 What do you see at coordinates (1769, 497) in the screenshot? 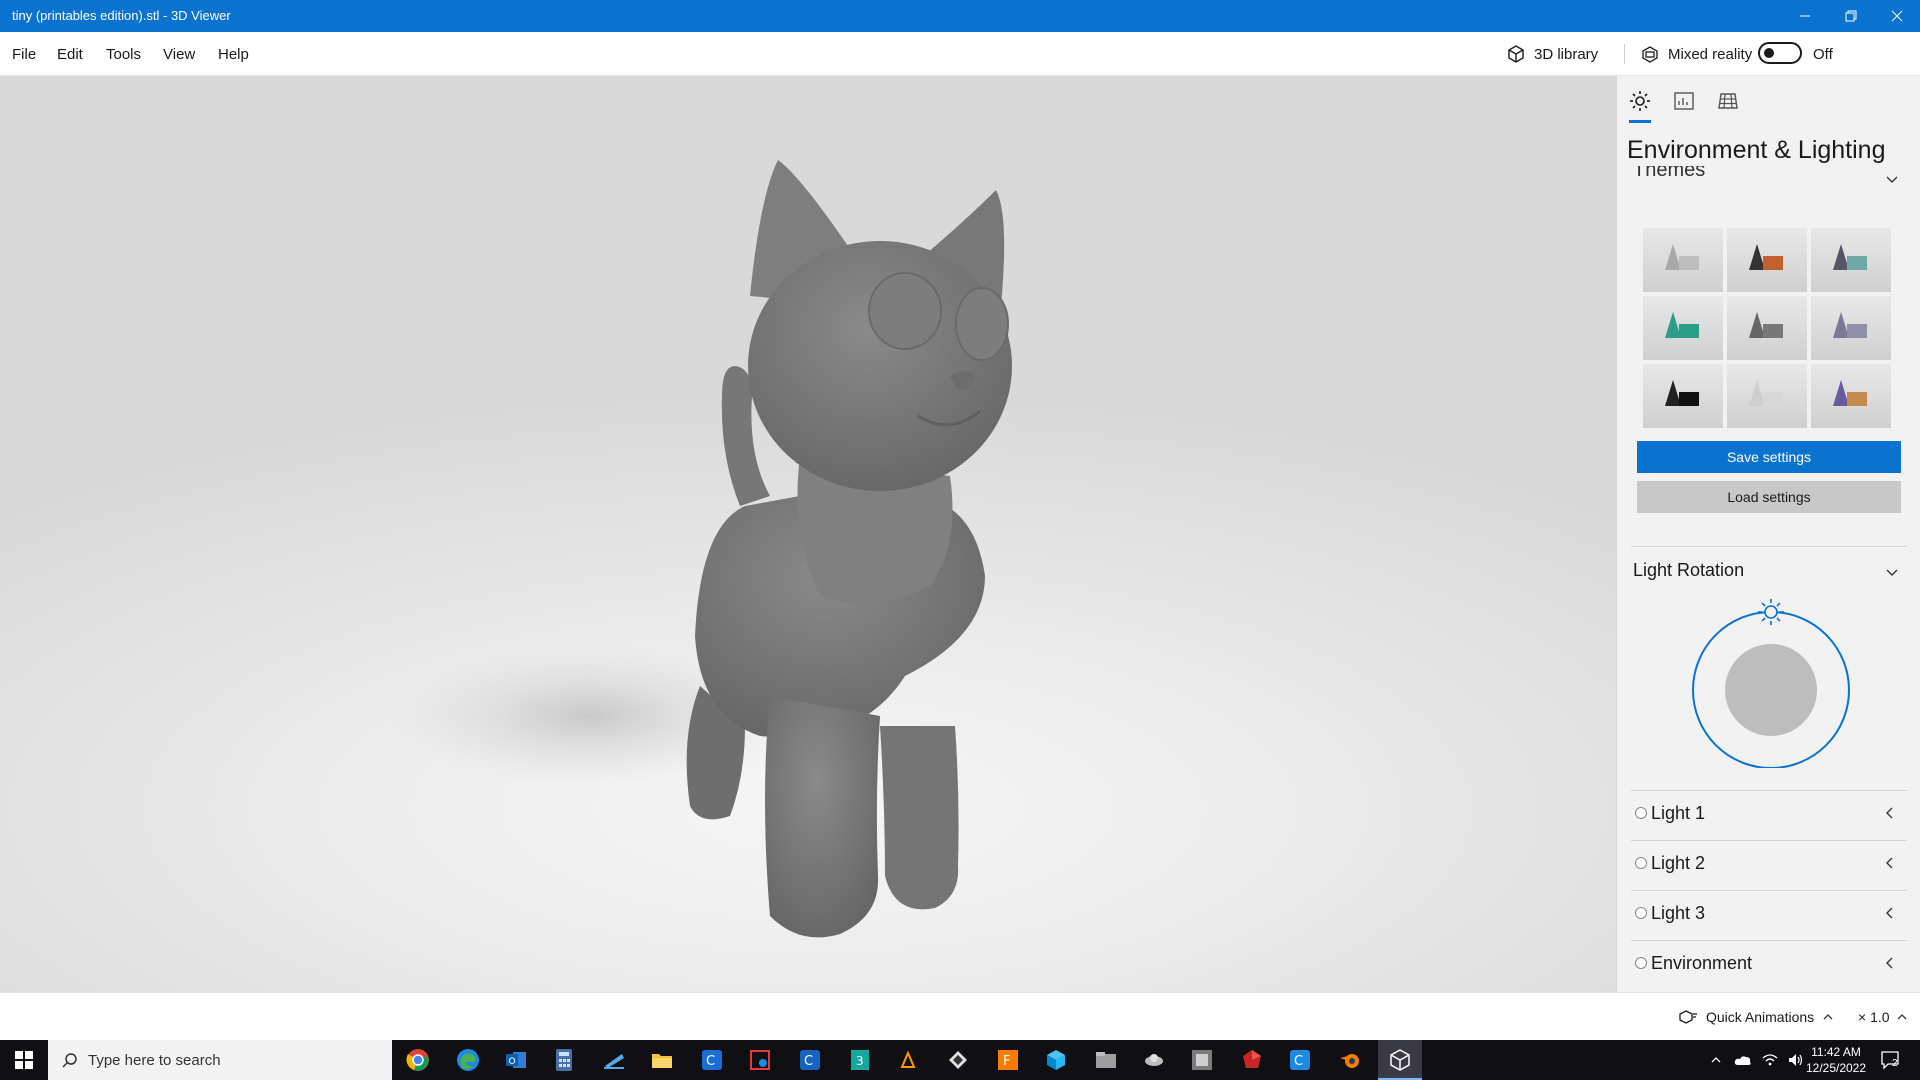
I see `load-settings-button: Load settings` at bounding box center [1769, 497].